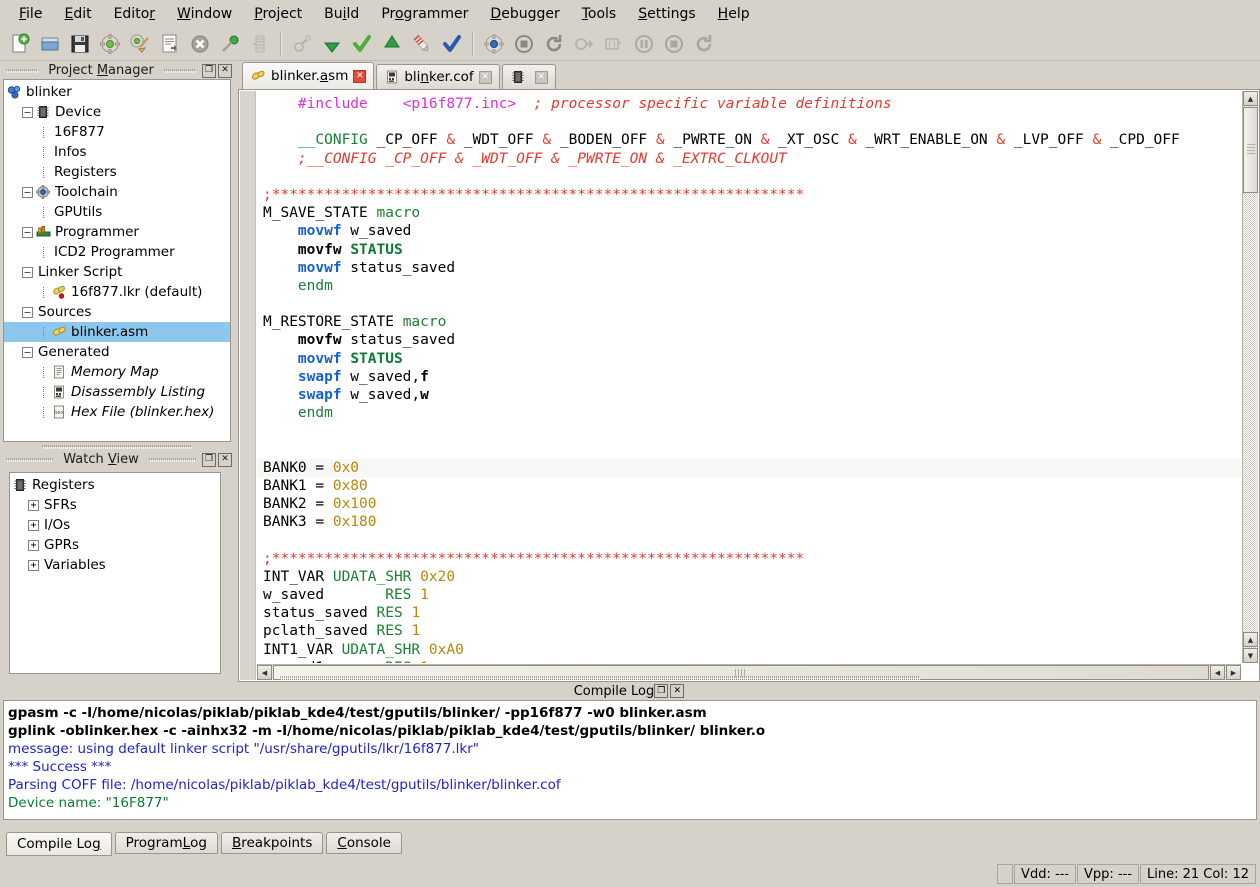 The width and height of the screenshot is (1260, 887). Describe the element at coordinates (117, 459) in the screenshot. I see `watch-view-titlebar: Watch View ❐ ✕` at that location.